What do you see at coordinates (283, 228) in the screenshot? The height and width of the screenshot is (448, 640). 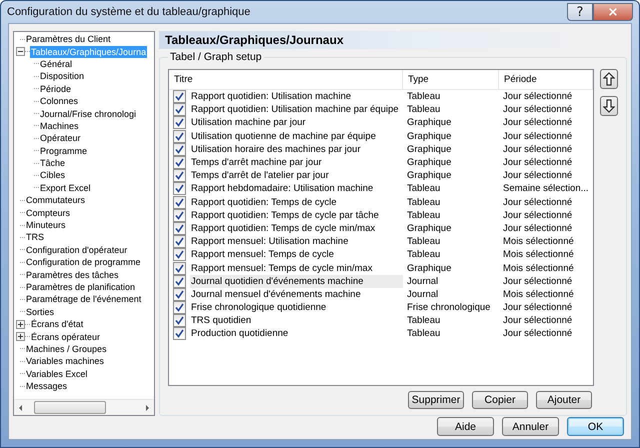 I see `table-cell: Rapport quotidien: Temps de cycle min/max` at bounding box center [283, 228].